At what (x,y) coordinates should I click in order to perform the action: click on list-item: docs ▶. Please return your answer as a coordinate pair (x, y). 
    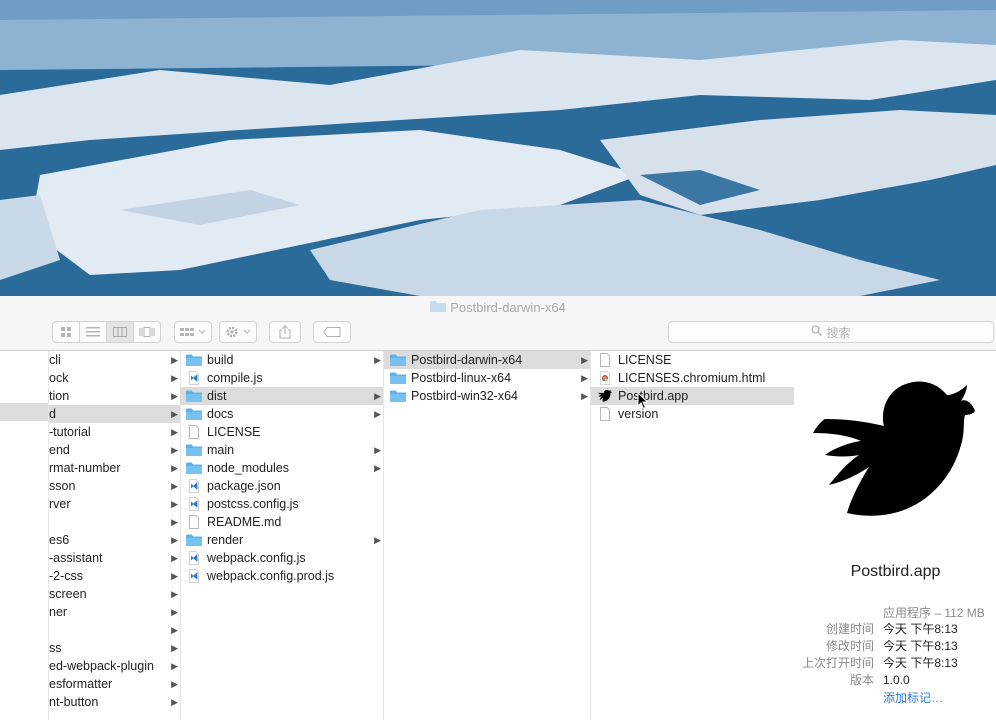
    Looking at the image, I should click on (281, 414).